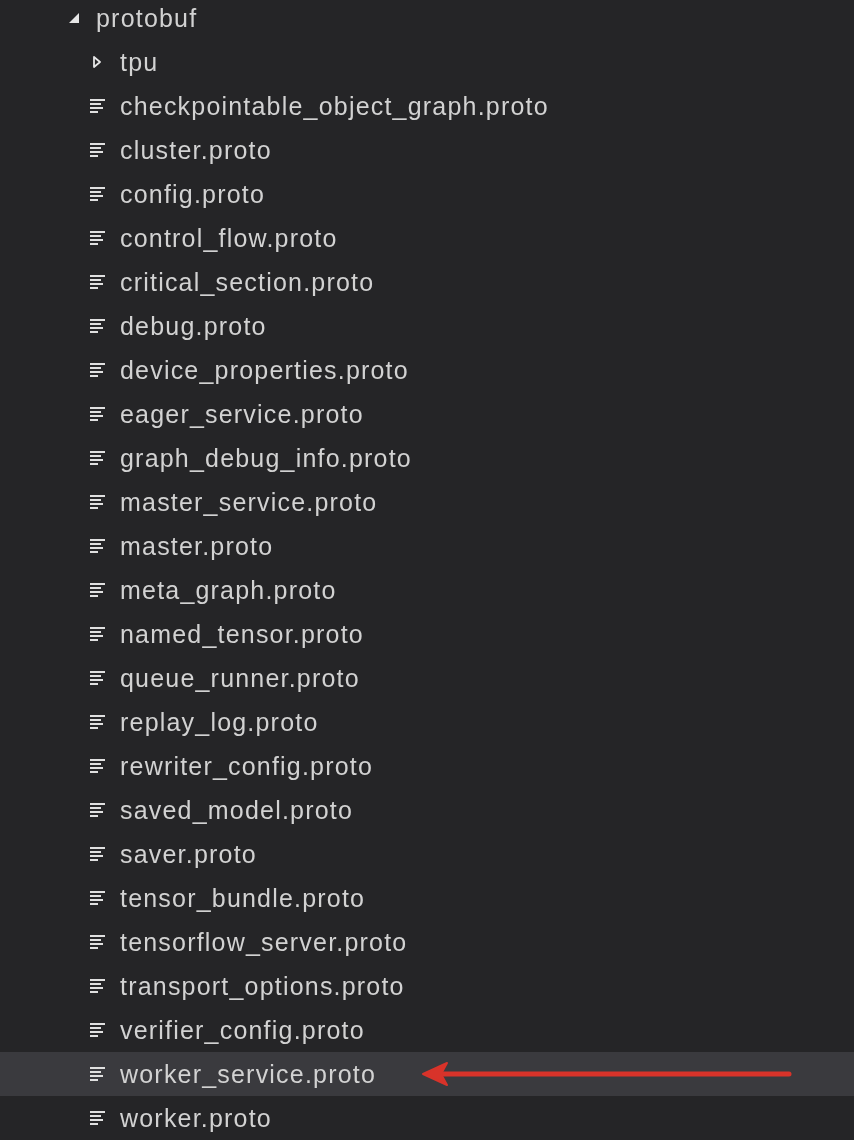  What do you see at coordinates (427, 766) in the screenshot?
I see `tree-item: rewriter_config.proto` at bounding box center [427, 766].